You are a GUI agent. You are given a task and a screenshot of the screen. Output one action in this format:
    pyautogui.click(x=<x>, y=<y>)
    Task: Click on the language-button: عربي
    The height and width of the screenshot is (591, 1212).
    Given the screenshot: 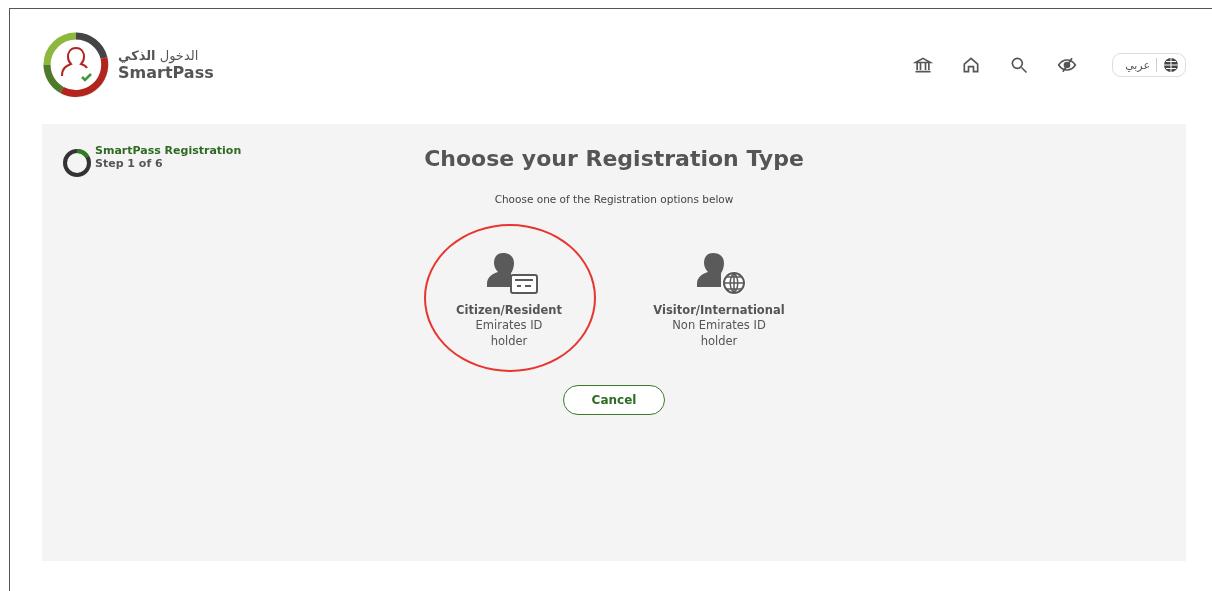 What is the action you would take?
    pyautogui.click(x=1149, y=65)
    